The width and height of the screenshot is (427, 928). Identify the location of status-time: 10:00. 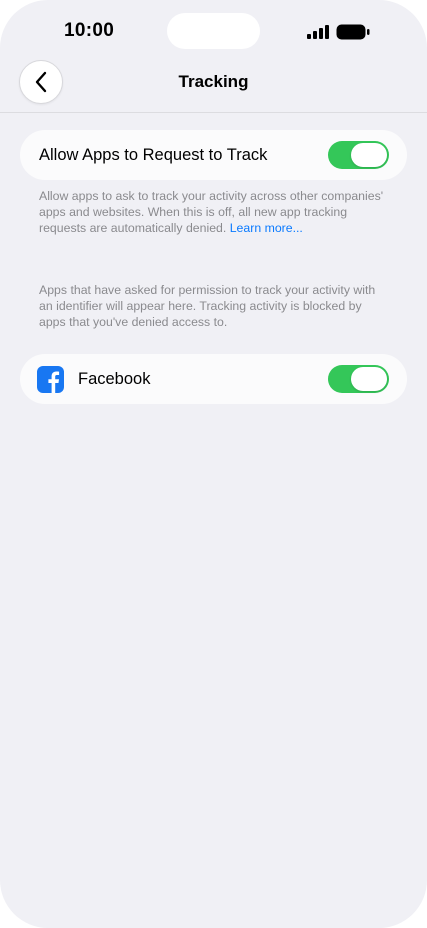
(89, 30).